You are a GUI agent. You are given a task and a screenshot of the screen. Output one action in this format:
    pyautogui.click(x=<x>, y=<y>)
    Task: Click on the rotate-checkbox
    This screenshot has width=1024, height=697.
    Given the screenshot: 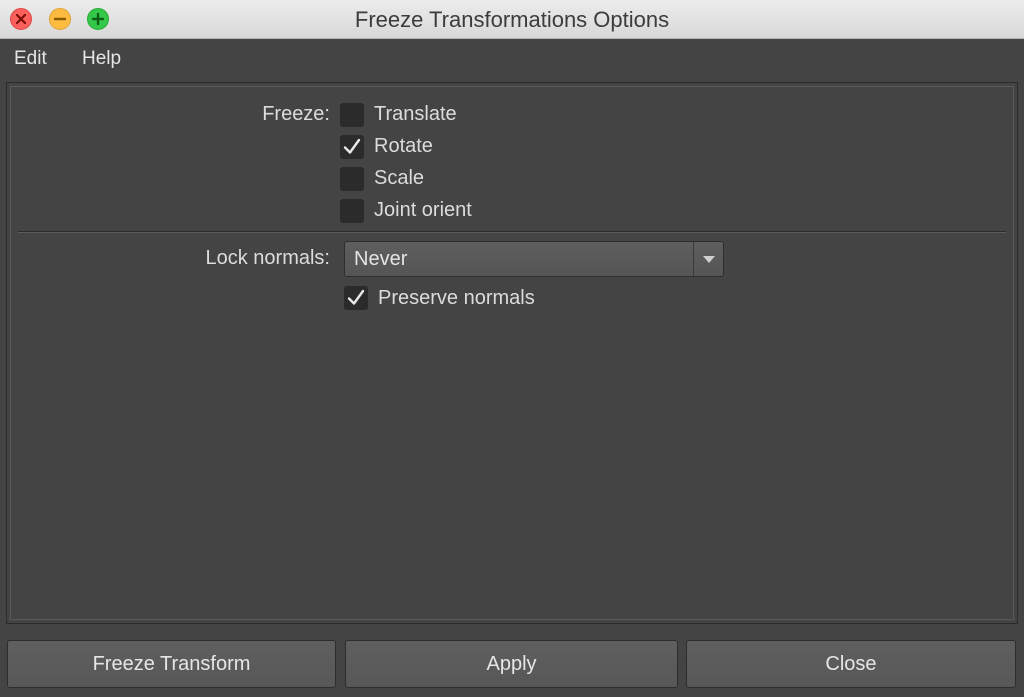 What is the action you would take?
    pyautogui.click(x=352, y=147)
    